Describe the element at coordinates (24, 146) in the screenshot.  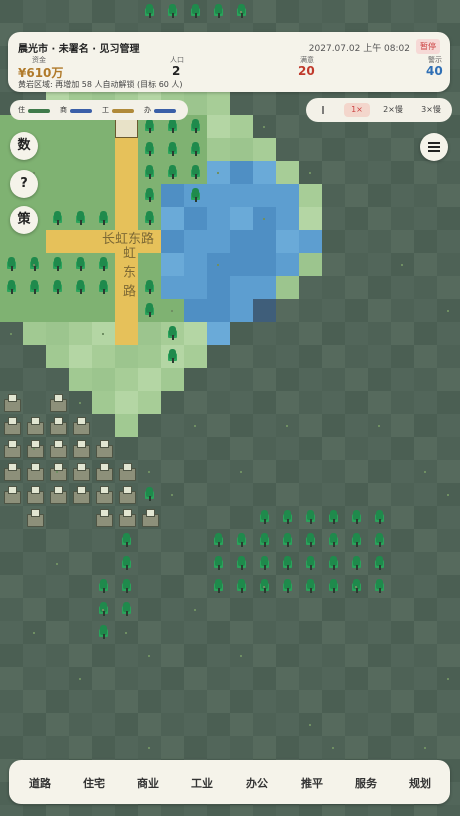
I see `data-button: 数` at that location.